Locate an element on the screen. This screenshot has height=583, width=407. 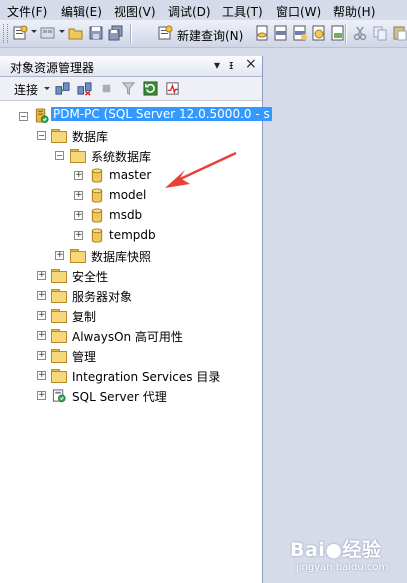
watermark-logo: Bai●经验 is located at coordinates (335, 548).